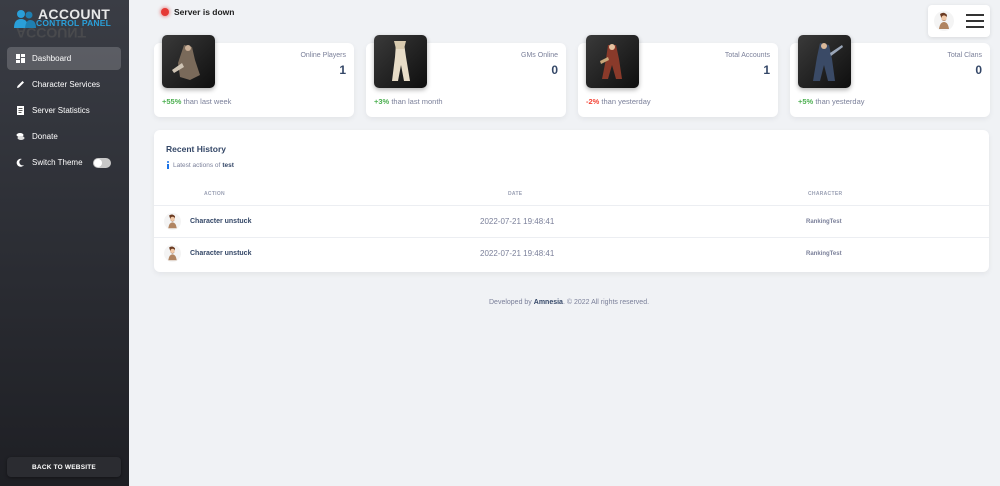 The height and width of the screenshot is (486, 1000). Describe the element at coordinates (510, 302) in the screenshot. I see `footer-prefix: Developed by` at that location.